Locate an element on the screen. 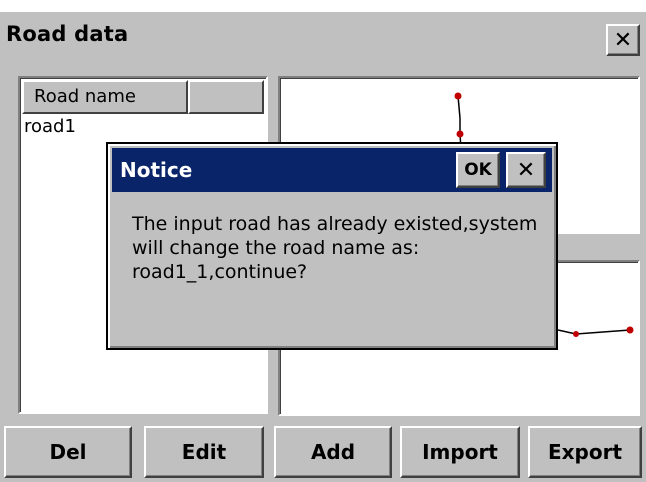 This screenshot has width=646, height=482. dialog-title: Notice is located at coordinates (156, 170).